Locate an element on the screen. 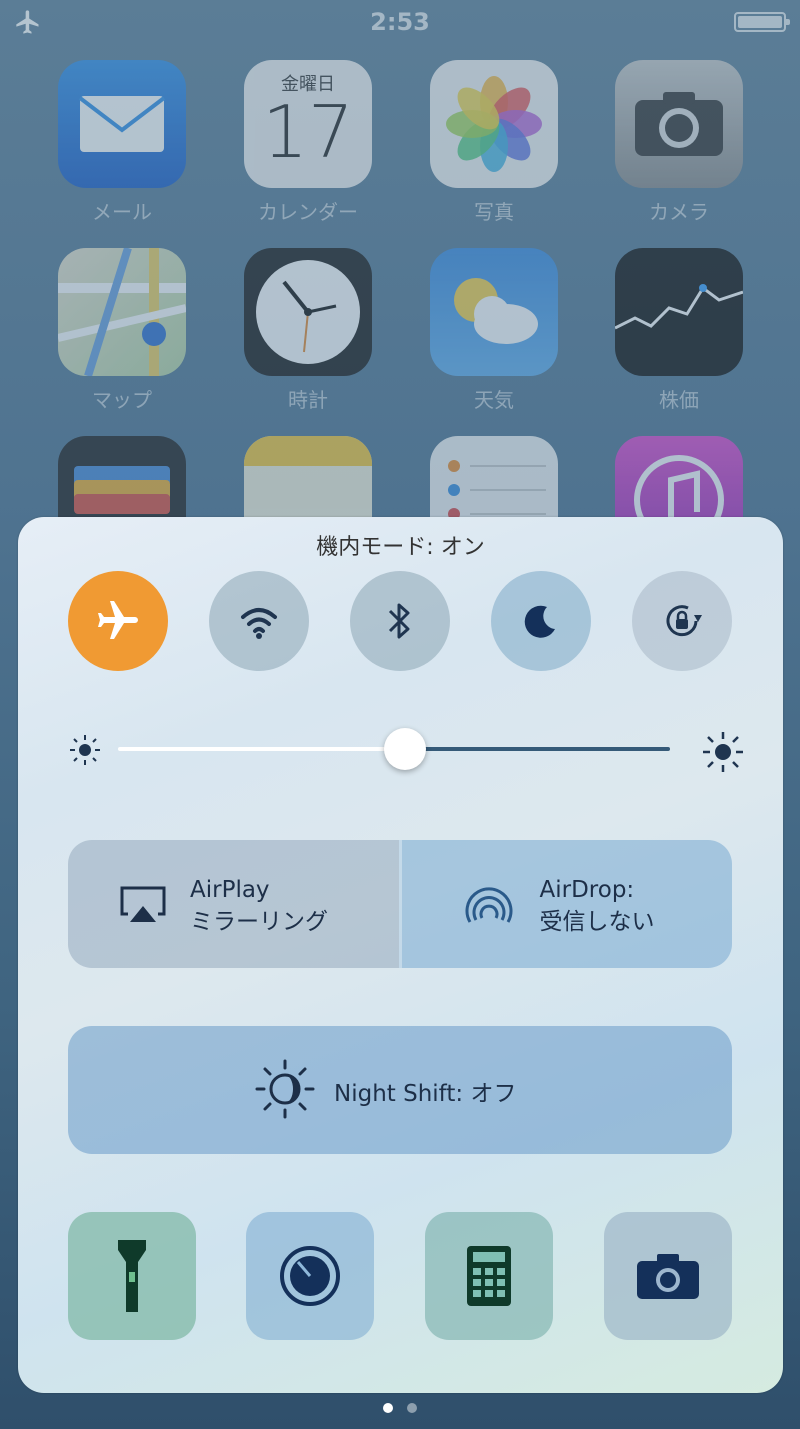  night-shift-button: Night Shift: オフ is located at coordinates (400, 1090).